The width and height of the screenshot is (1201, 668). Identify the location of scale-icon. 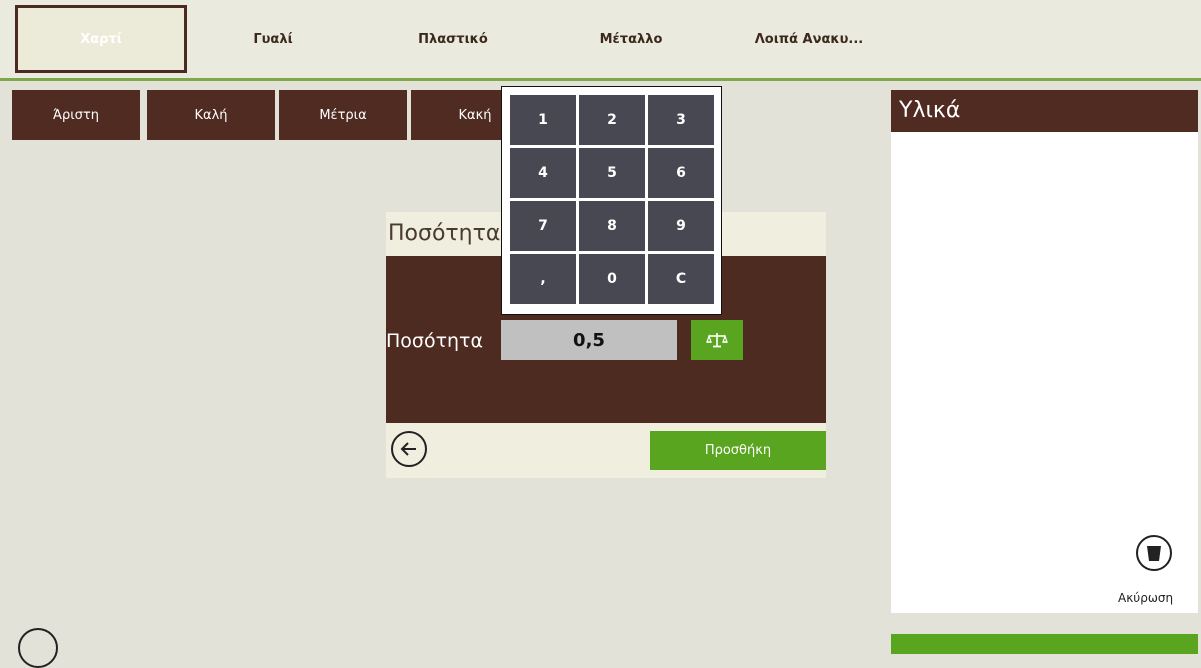
(717, 340).